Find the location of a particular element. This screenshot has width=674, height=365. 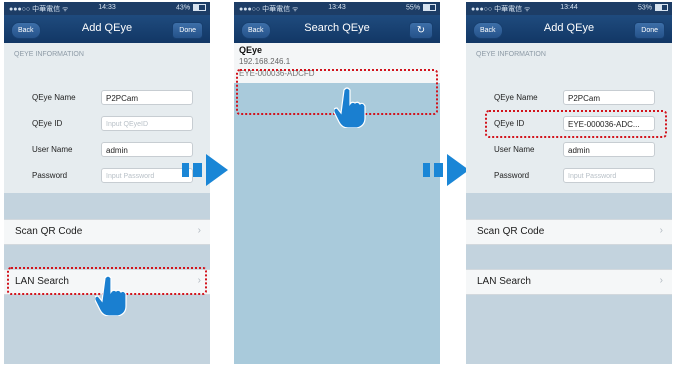

bottom-area is located at coordinates (569, 329).